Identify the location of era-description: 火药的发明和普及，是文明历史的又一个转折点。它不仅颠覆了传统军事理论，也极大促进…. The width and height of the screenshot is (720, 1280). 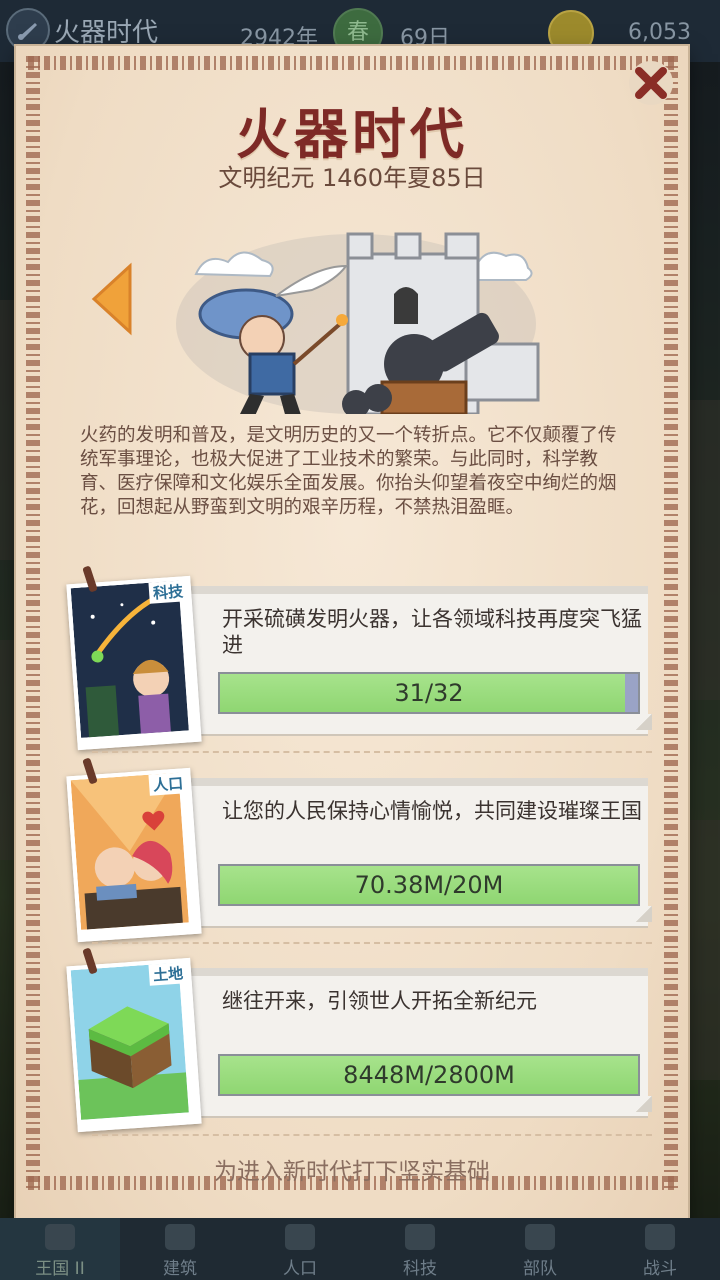
(348, 471).